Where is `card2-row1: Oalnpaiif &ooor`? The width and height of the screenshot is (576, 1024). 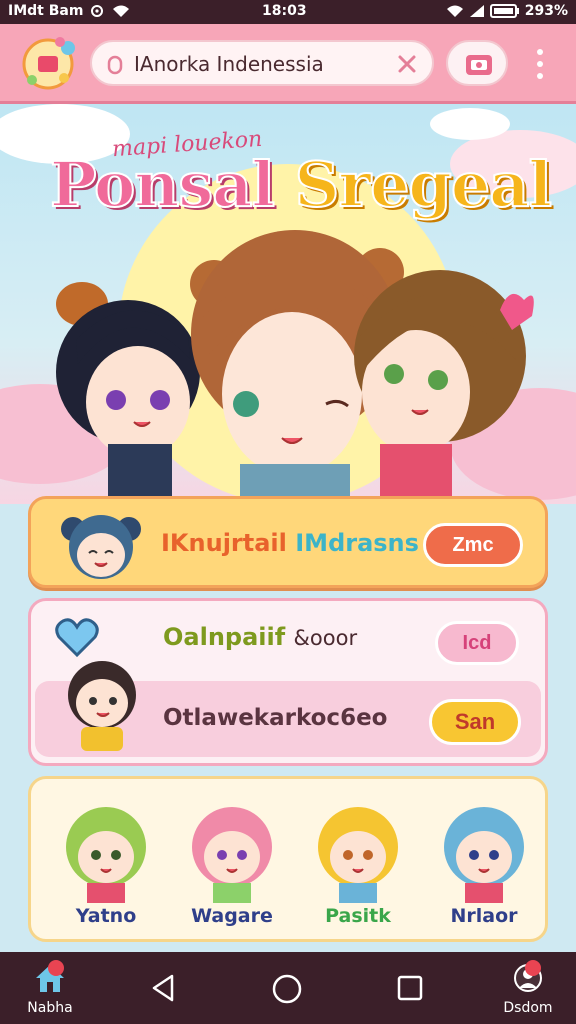 card2-row1: Oalnpaiif &ooor is located at coordinates (260, 637).